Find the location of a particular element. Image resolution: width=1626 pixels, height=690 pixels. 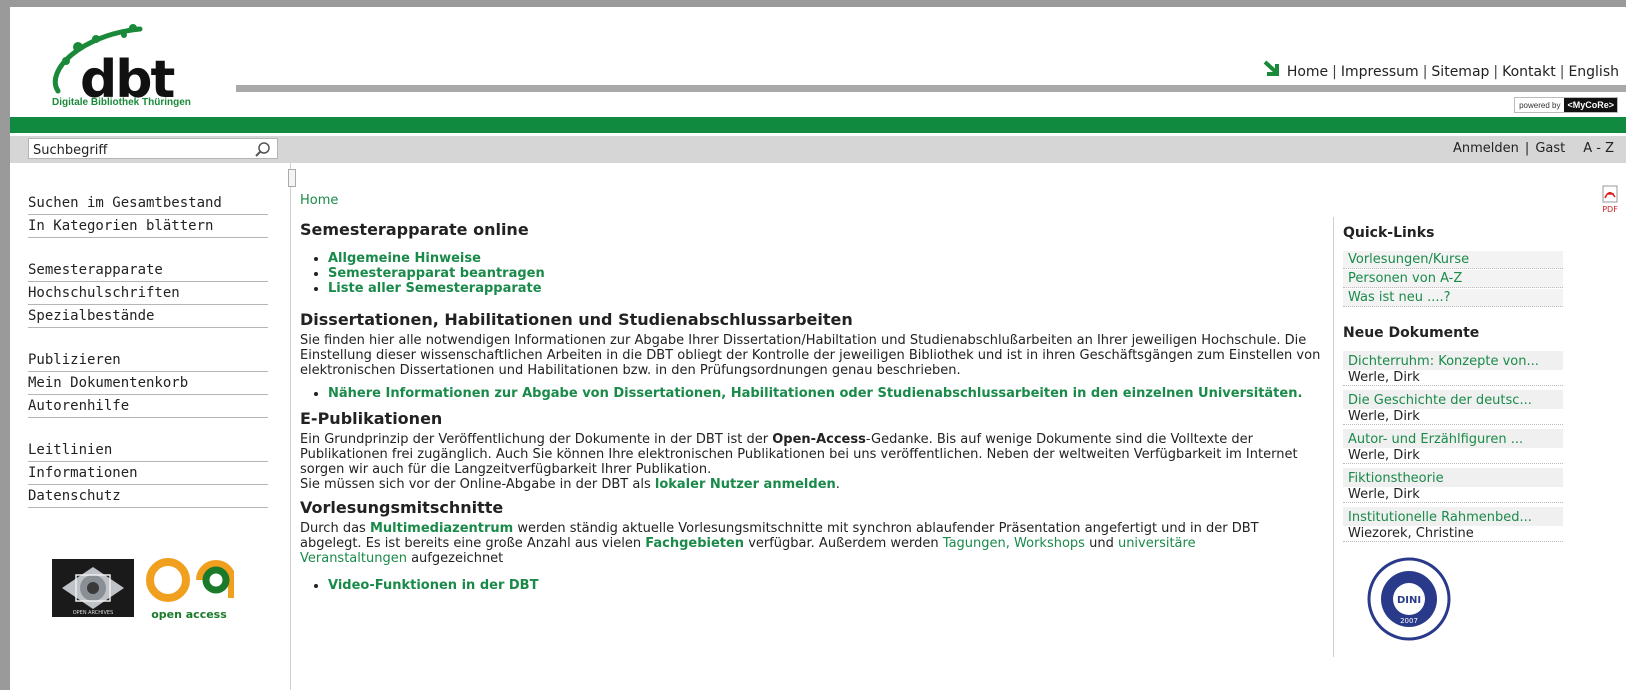

search-icon is located at coordinates (263, 150).